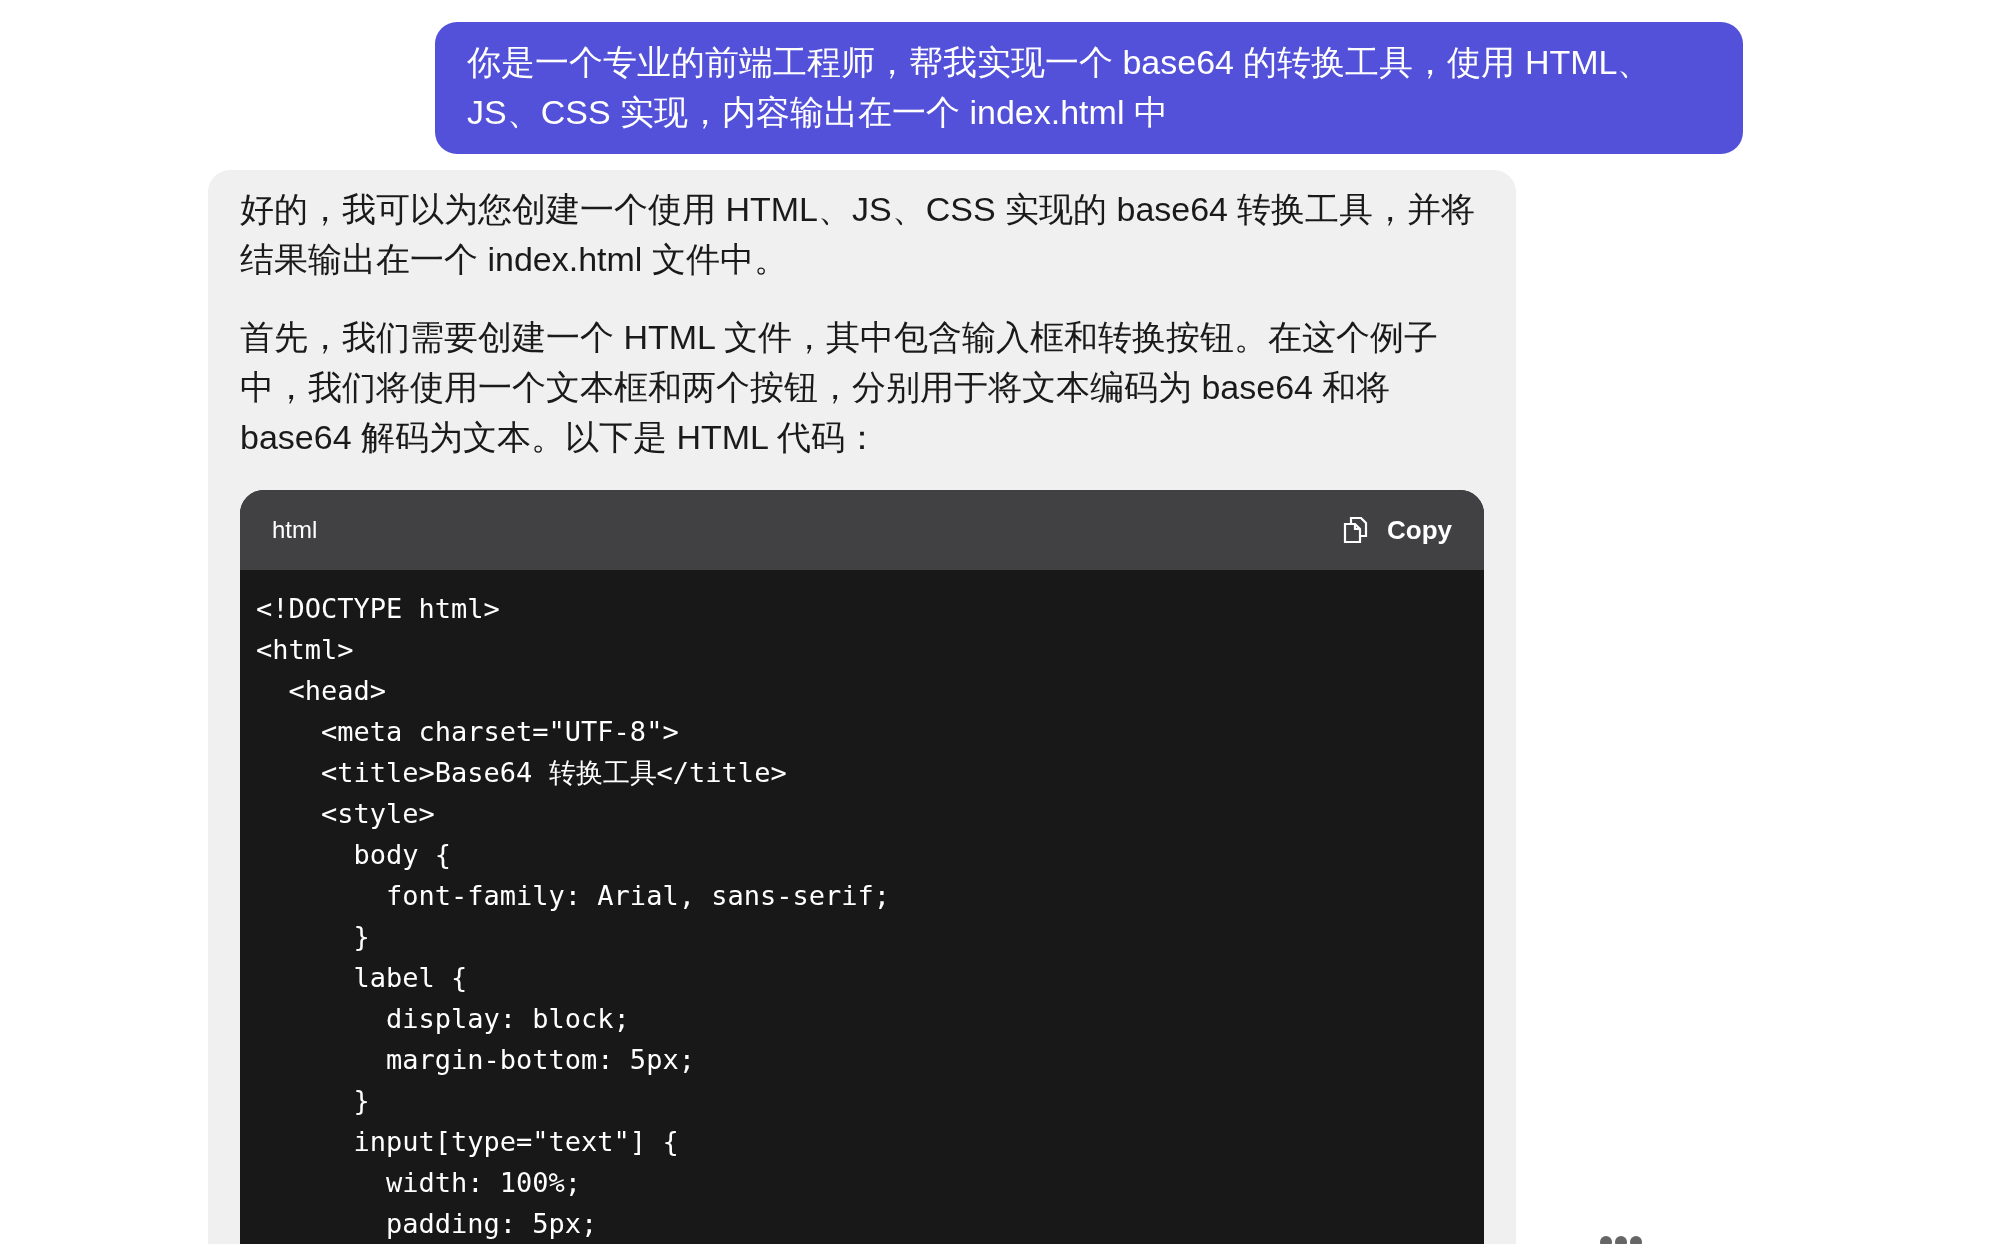 The image size is (2010, 1244). I want to click on code-line: <title>Base64 转换工具</title>, so click(554, 773).